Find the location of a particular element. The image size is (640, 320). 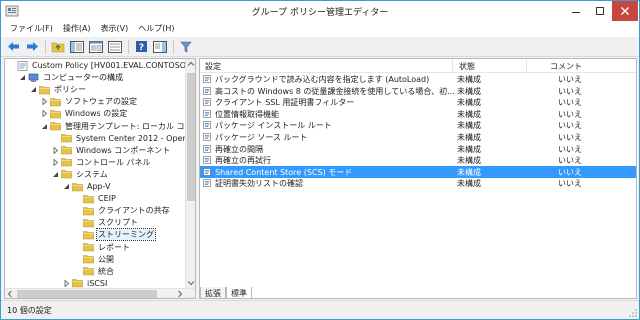

resize-grip-icon is located at coordinates (633, 313).